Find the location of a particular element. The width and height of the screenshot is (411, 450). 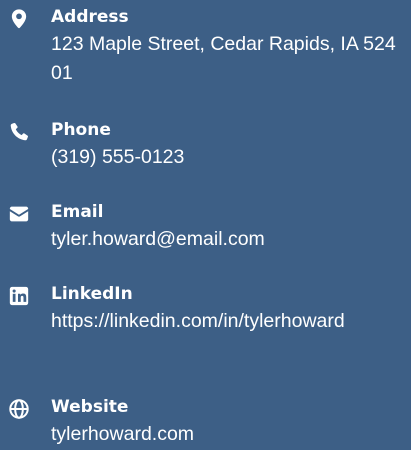

phone-icon is located at coordinates (19, 132).